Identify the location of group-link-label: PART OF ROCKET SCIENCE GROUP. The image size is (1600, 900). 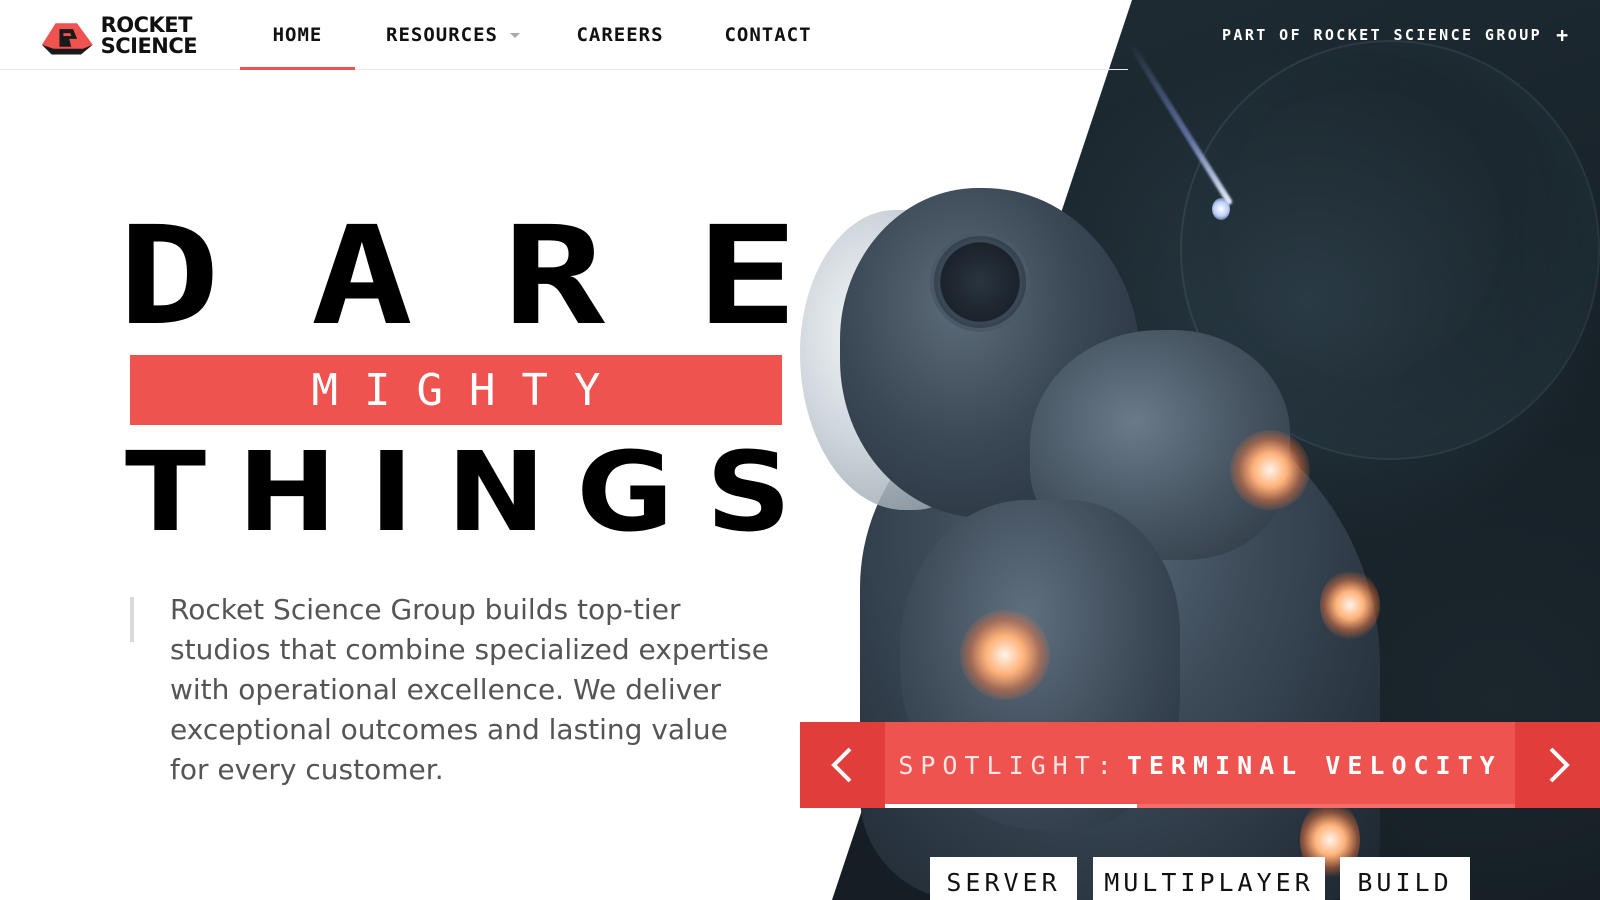
(1382, 35).